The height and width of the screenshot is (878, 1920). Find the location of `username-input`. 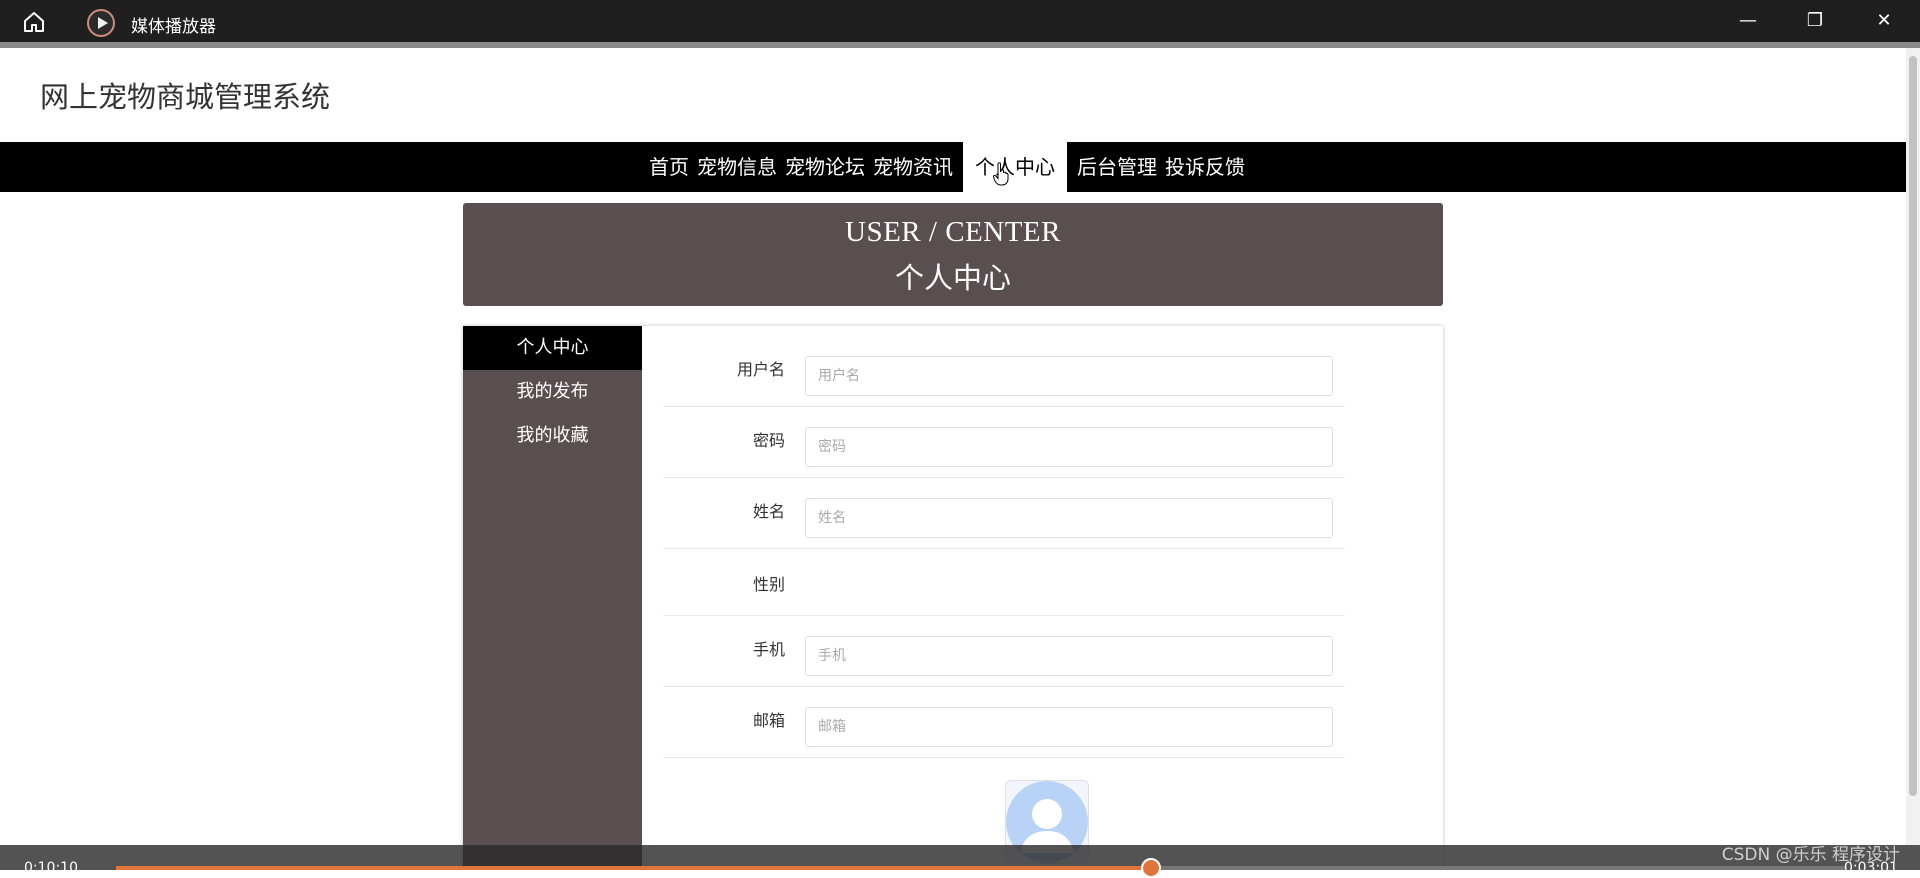

username-input is located at coordinates (1069, 376).